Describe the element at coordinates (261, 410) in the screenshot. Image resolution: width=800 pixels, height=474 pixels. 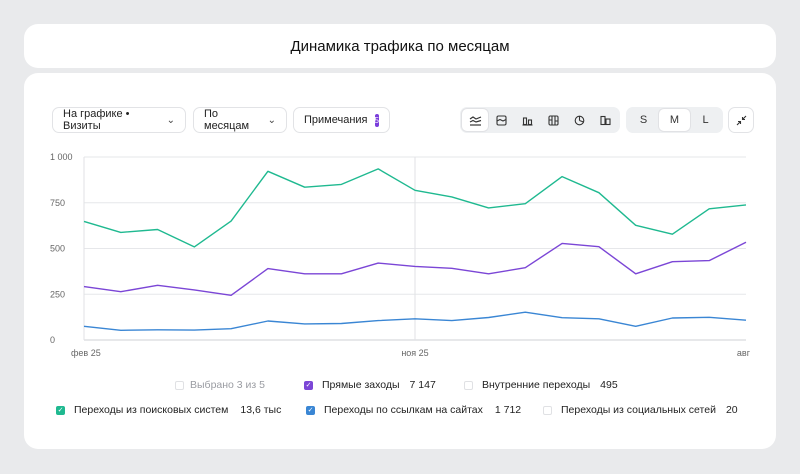
I see `legend-value: 13,6 тыс` at that location.